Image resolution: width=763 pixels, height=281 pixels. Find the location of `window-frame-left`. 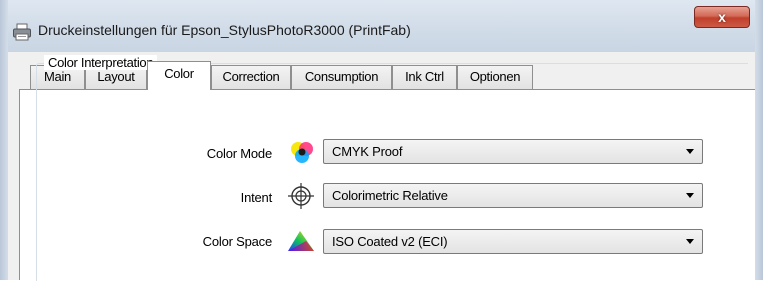

window-frame-left is located at coordinates (4, 140).